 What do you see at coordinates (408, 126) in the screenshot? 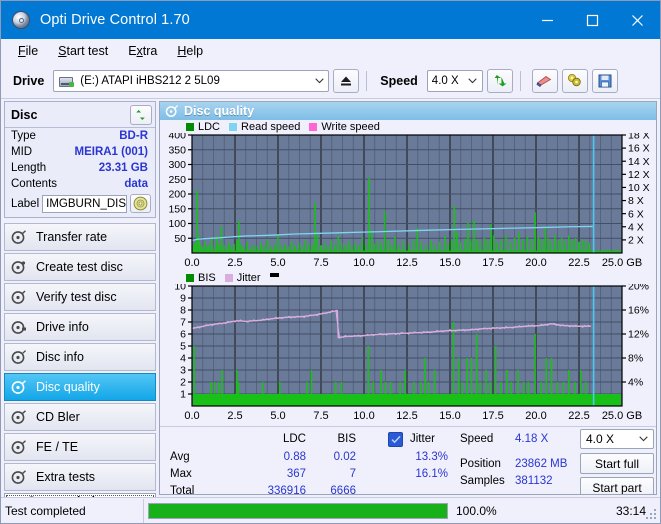
I see `chart-ldc-legend: LDC Read speed Write speed` at bounding box center [408, 126].